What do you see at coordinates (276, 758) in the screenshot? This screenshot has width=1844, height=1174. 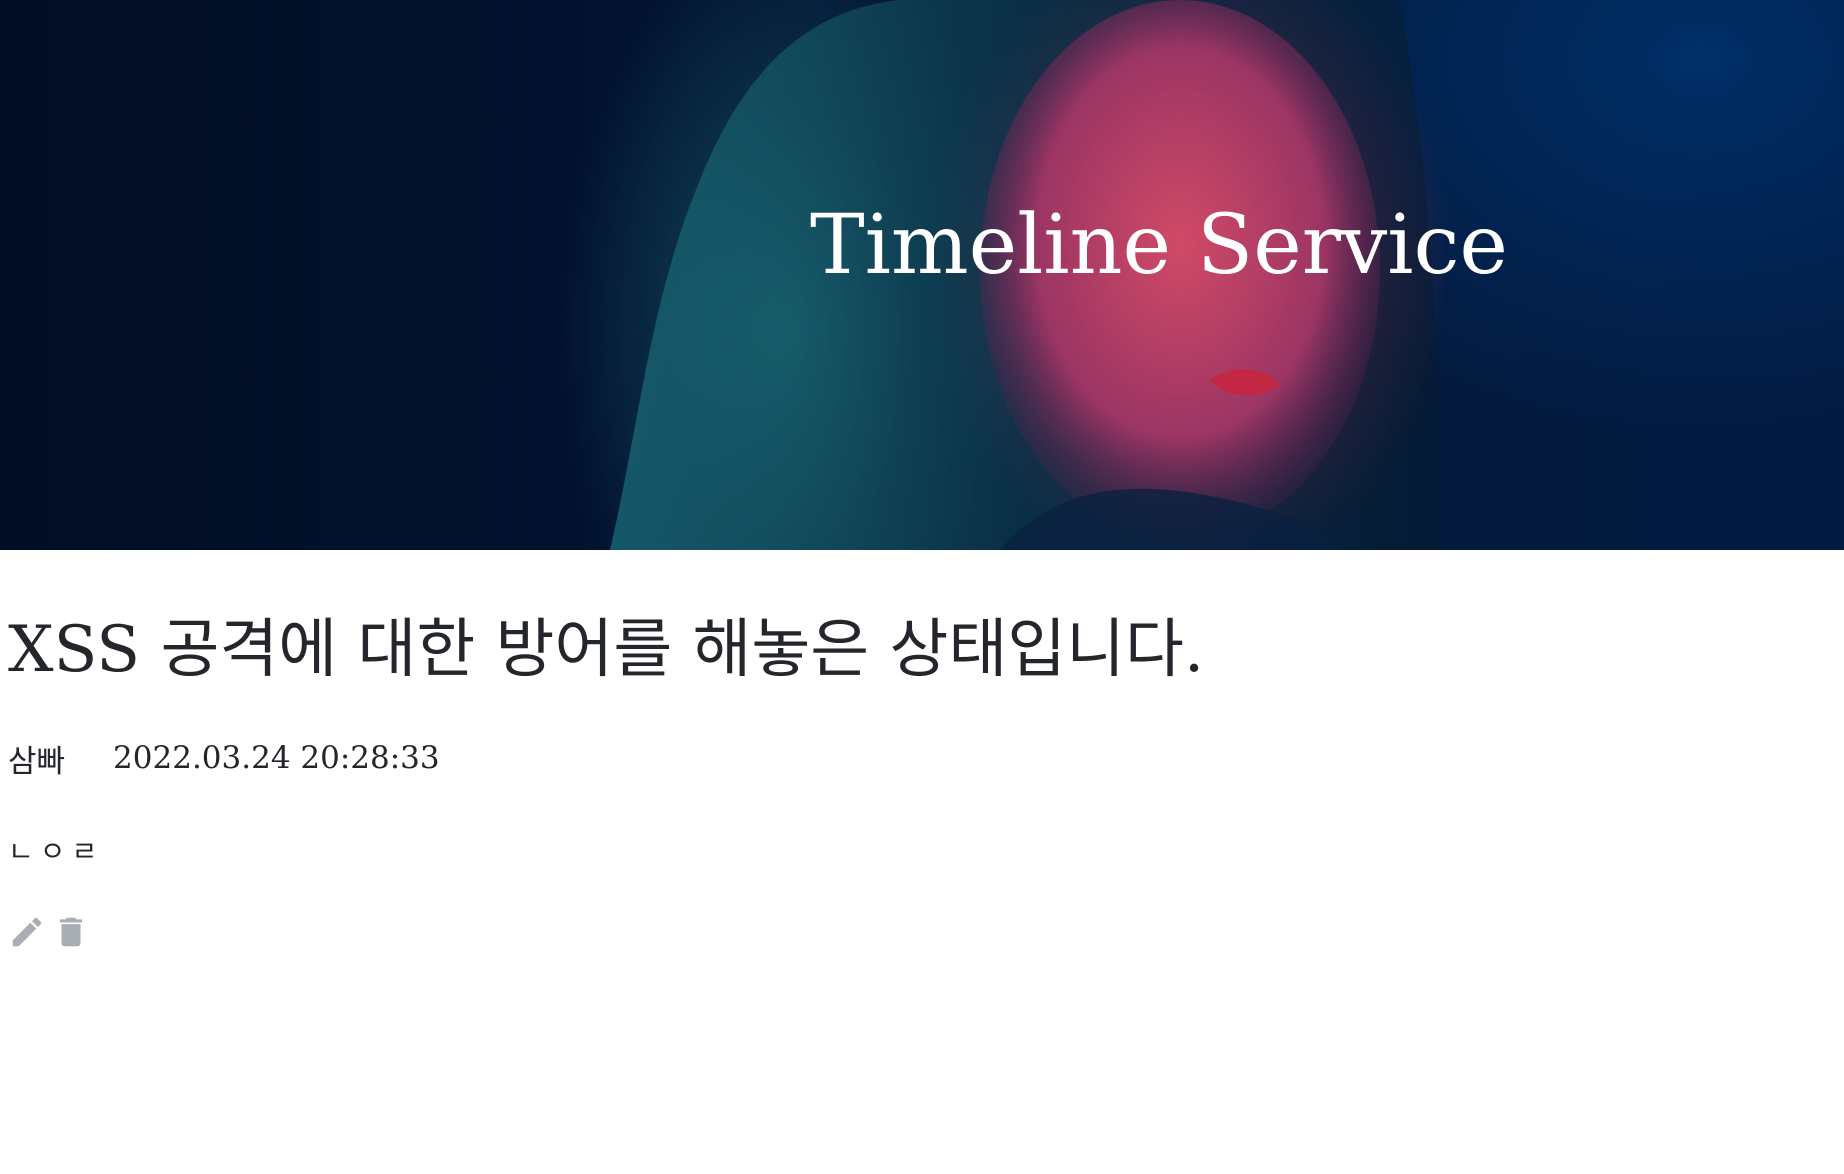 I see `post-datetime: 2022.03.24 20:28:33` at bounding box center [276, 758].